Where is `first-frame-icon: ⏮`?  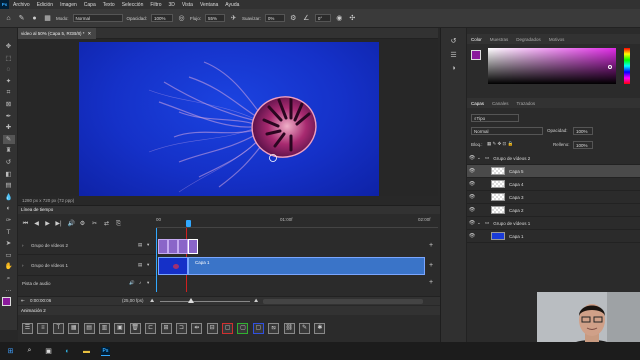
first-frame-icon: ⏮ is located at coordinates (25, 224).